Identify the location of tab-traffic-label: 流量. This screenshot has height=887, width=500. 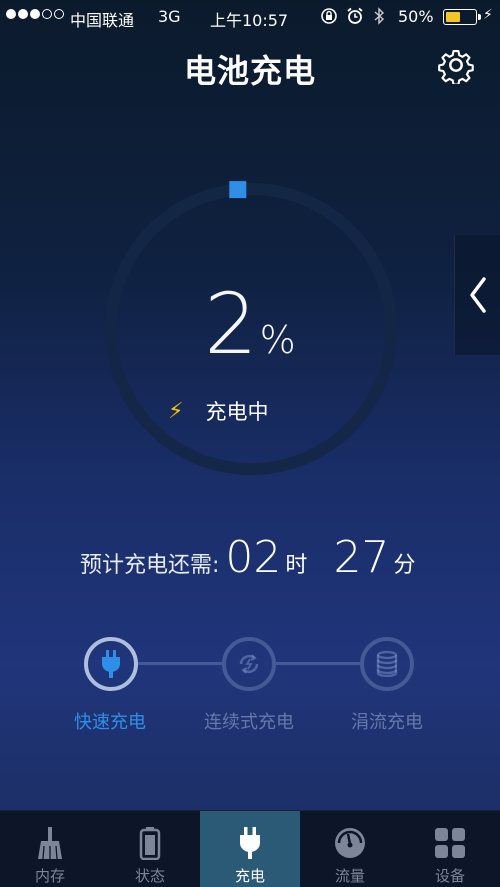
(349, 876).